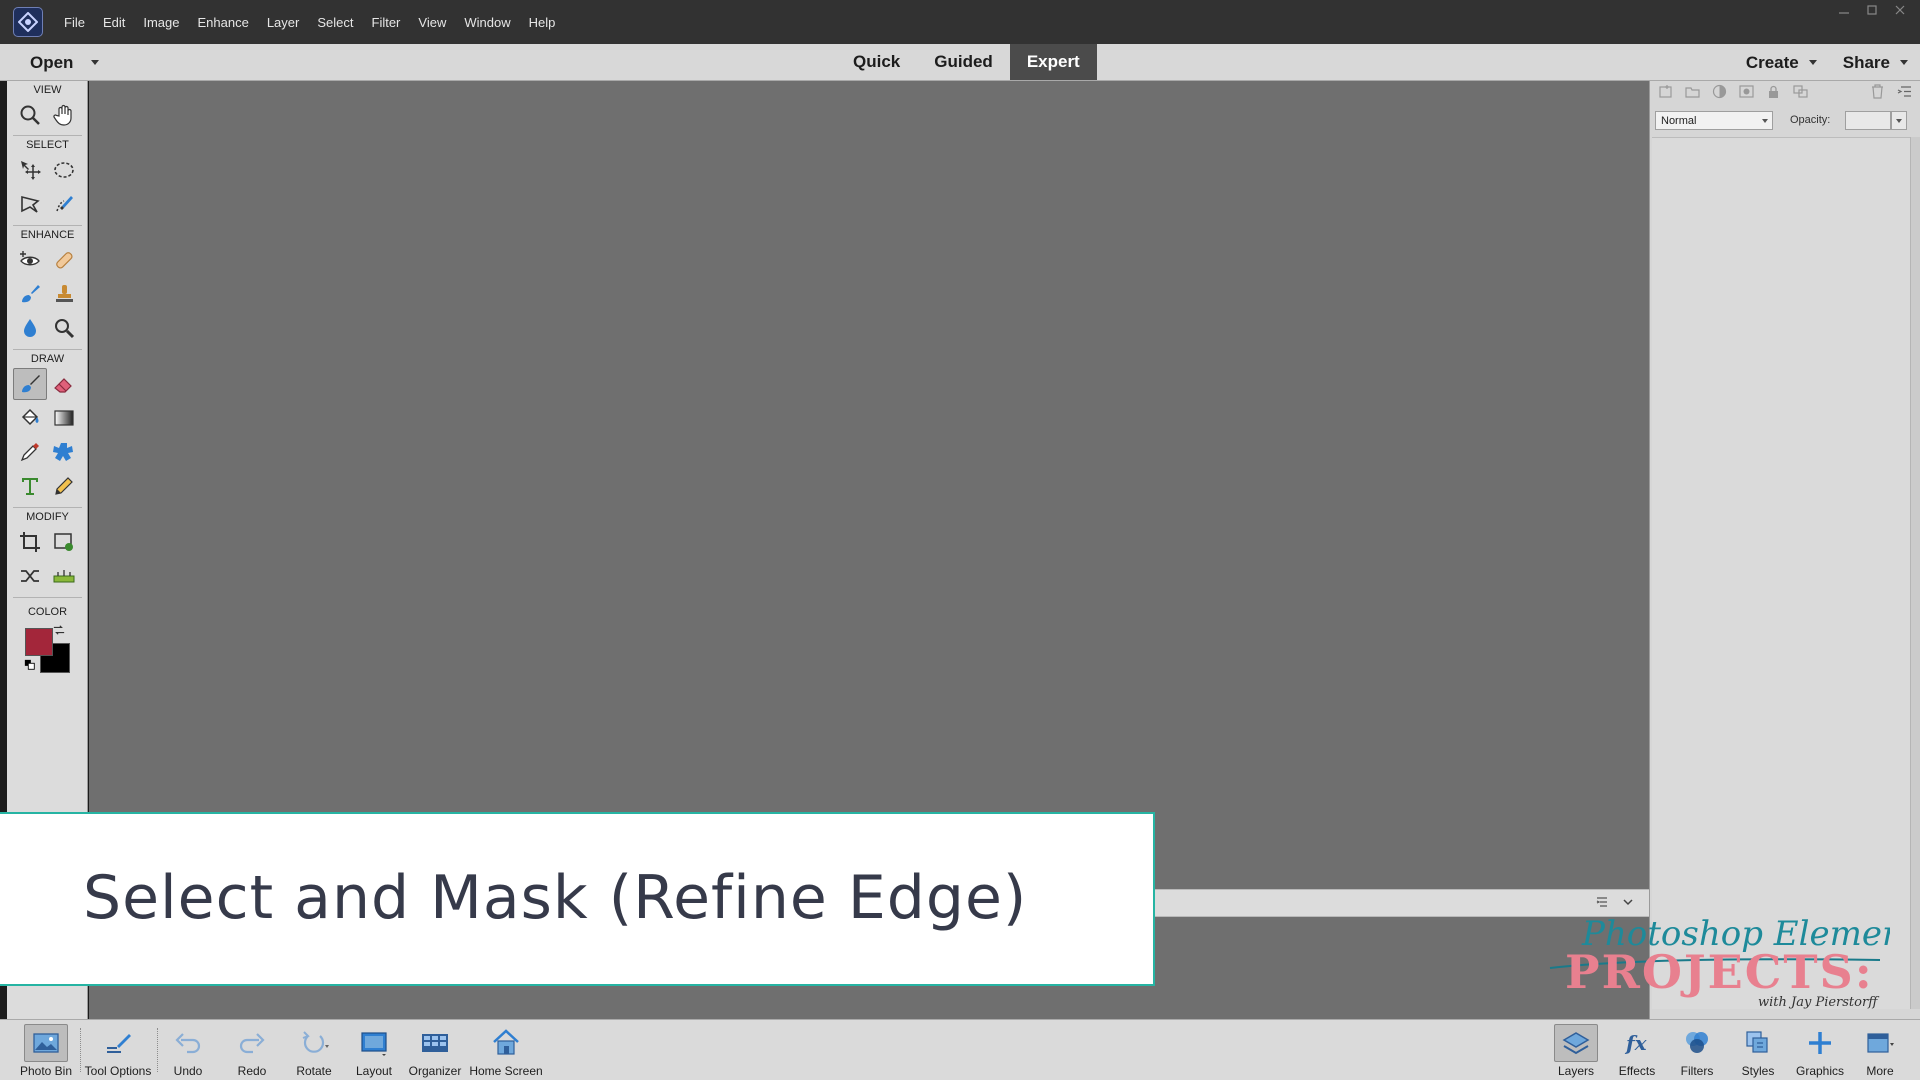 The width and height of the screenshot is (1920, 1080). I want to click on trash-icon, so click(1877, 93).